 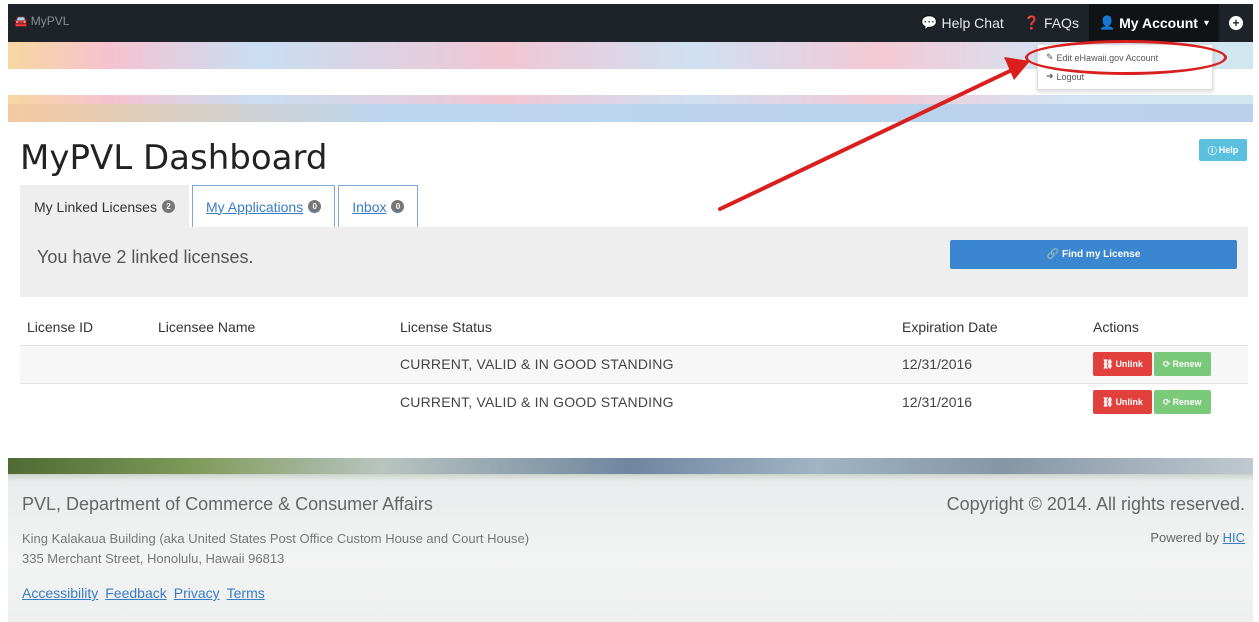 I want to click on accessibility-link: Accessibility, so click(x=60, y=593).